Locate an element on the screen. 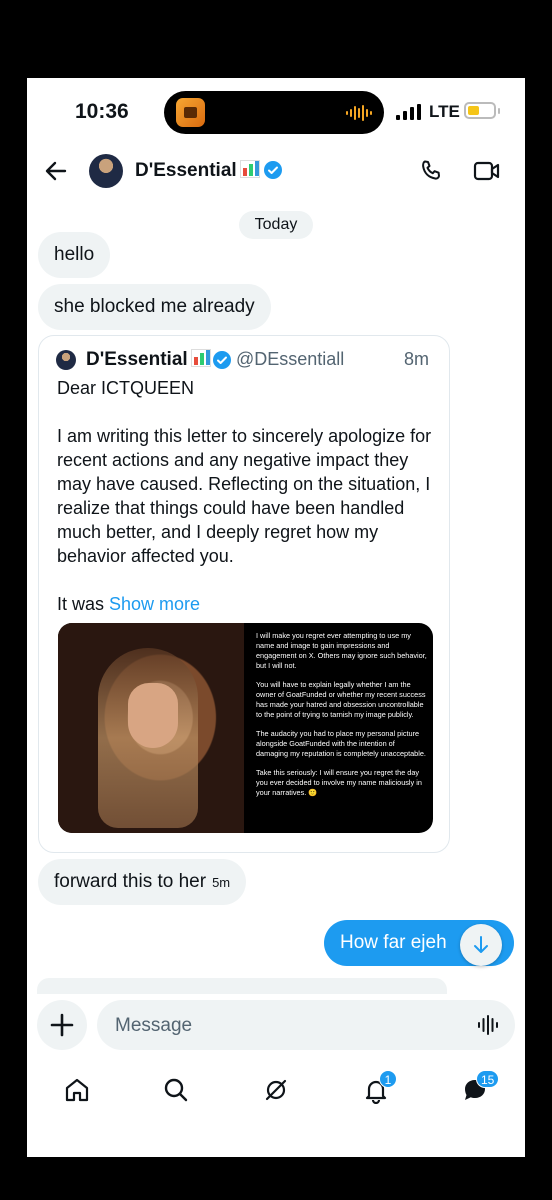 The image size is (552, 1200). messages-badge: 15 is located at coordinates (488, 1079).